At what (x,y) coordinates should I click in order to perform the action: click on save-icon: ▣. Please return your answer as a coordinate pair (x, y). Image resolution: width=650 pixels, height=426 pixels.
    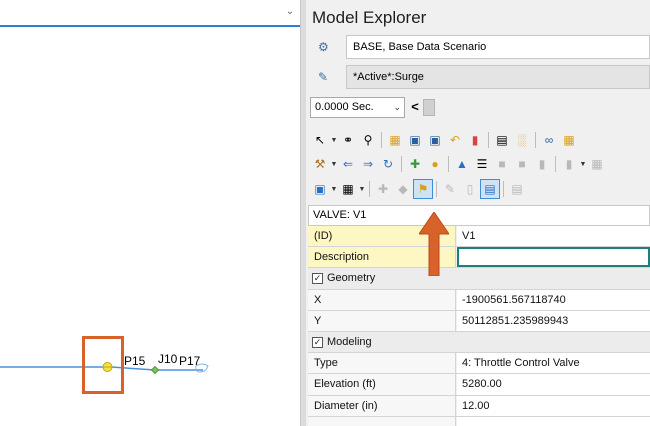
    Looking at the image, I should click on (435, 140).